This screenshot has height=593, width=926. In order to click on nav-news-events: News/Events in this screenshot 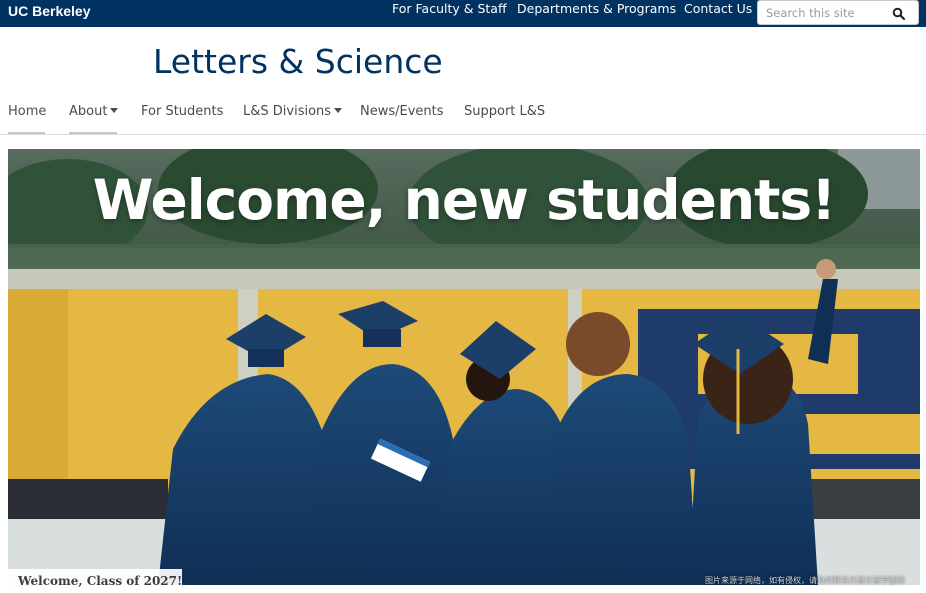, I will do `click(402, 112)`.